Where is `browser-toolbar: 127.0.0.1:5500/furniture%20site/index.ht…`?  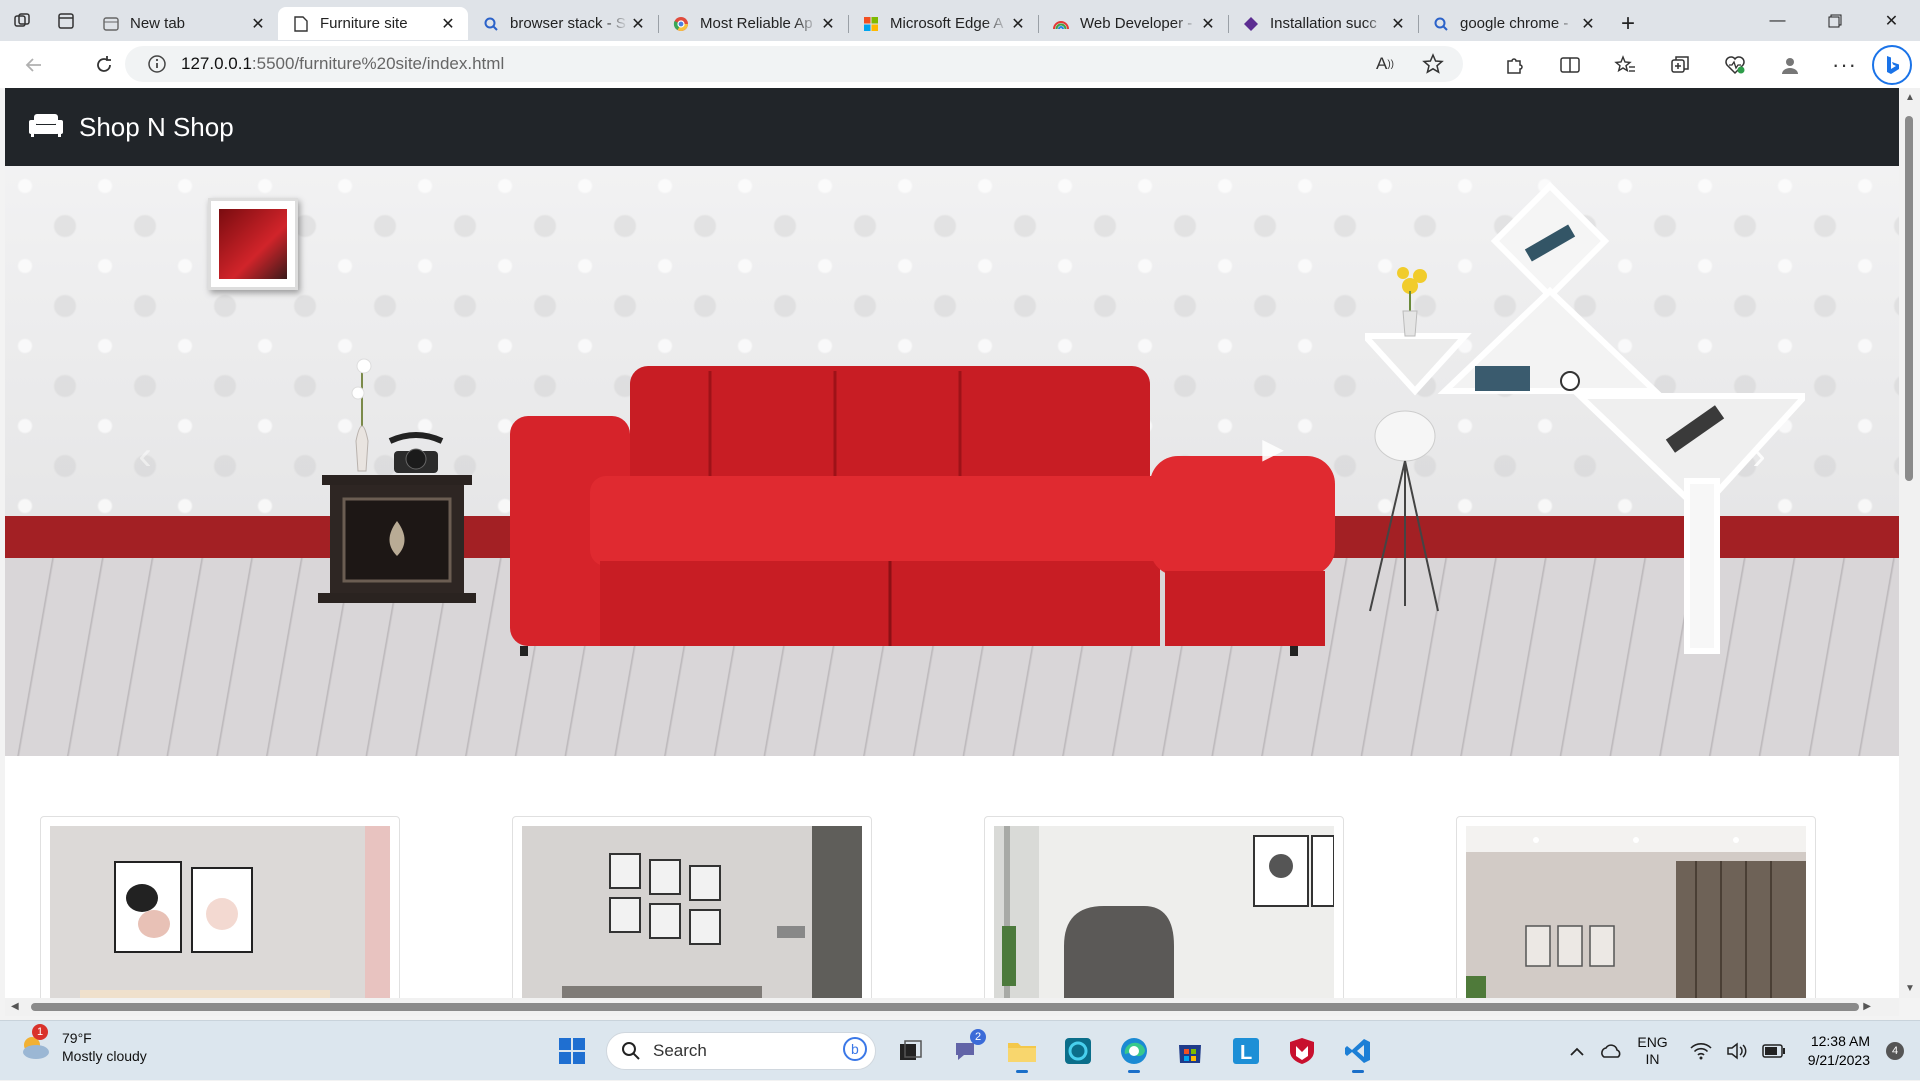 browser-toolbar: 127.0.0.1:5500/furniture%20site/index.ht… is located at coordinates (960, 64).